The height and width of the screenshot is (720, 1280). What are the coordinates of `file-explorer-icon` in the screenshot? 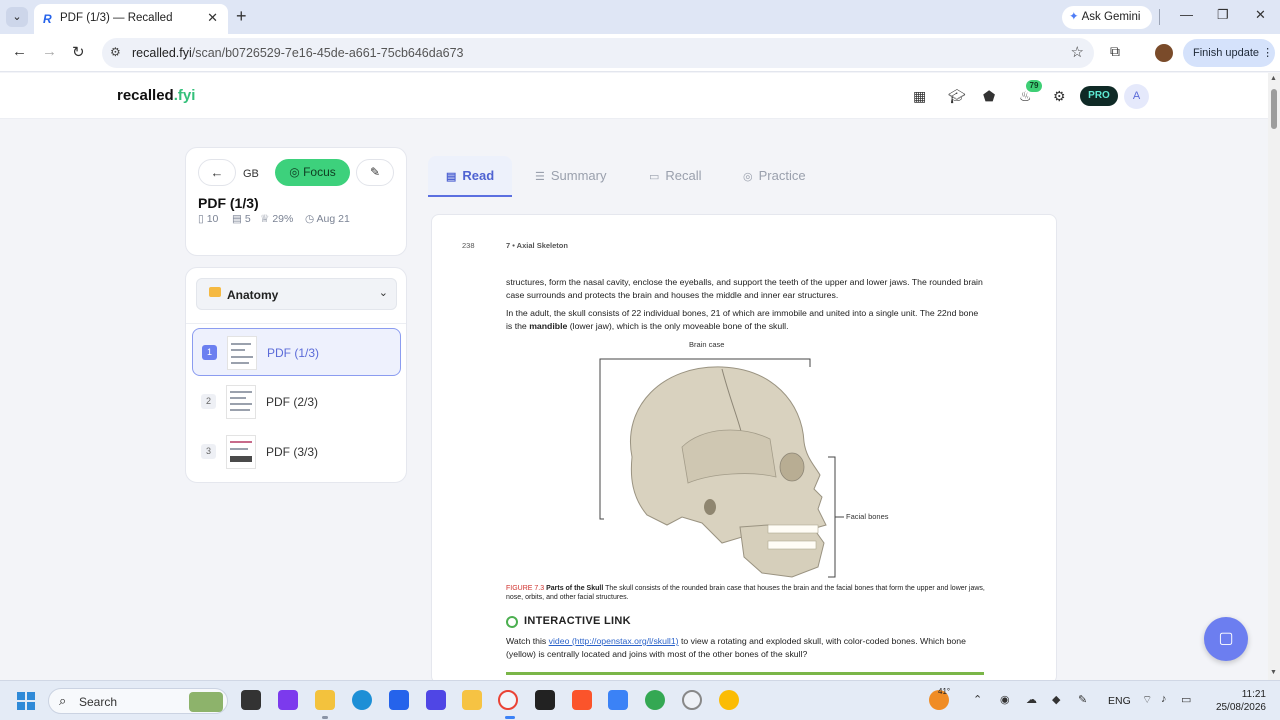 It's located at (325, 700).